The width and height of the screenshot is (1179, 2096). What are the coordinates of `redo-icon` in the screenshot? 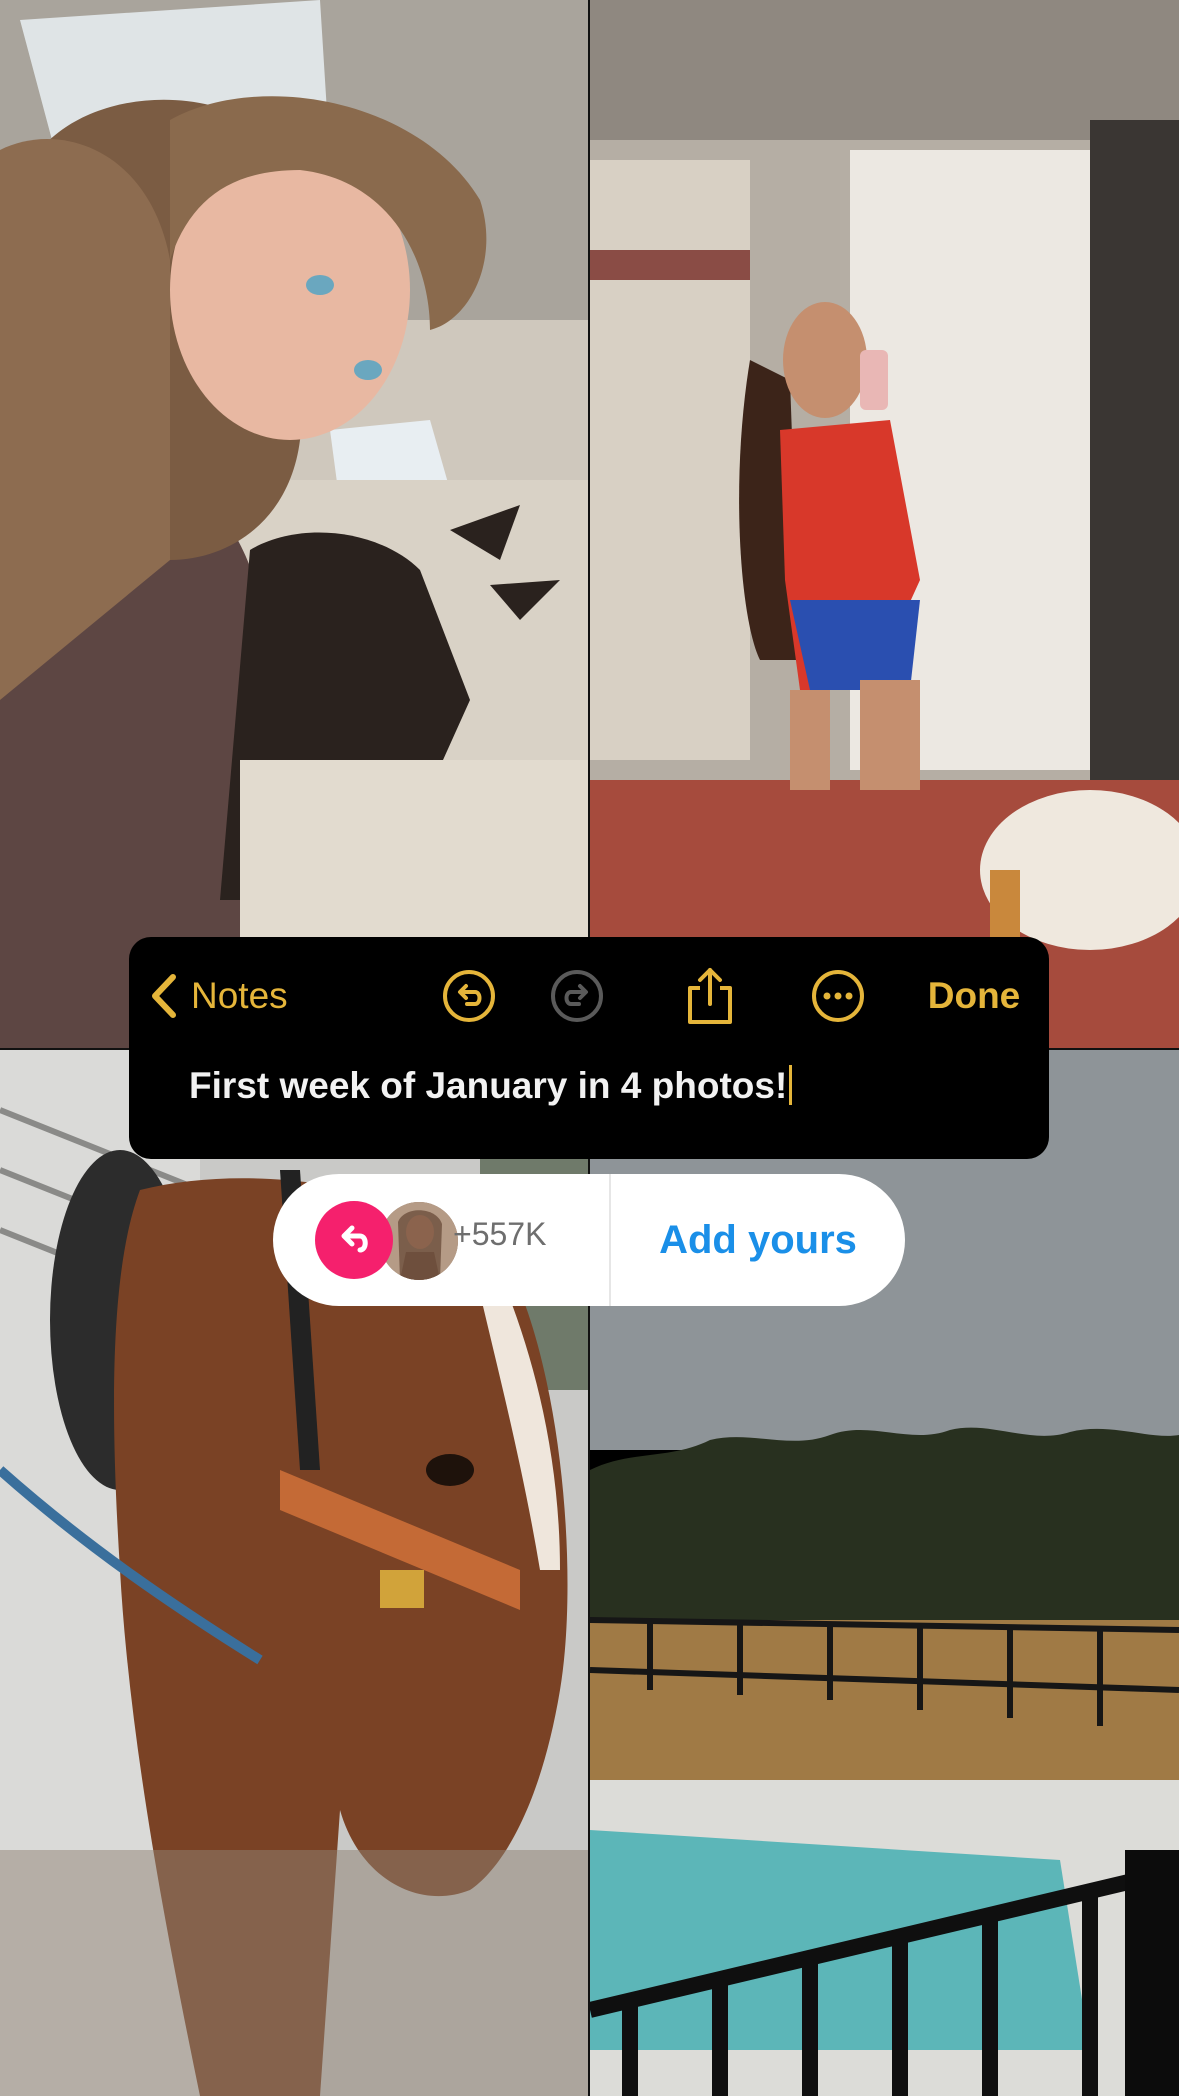 It's located at (577, 996).